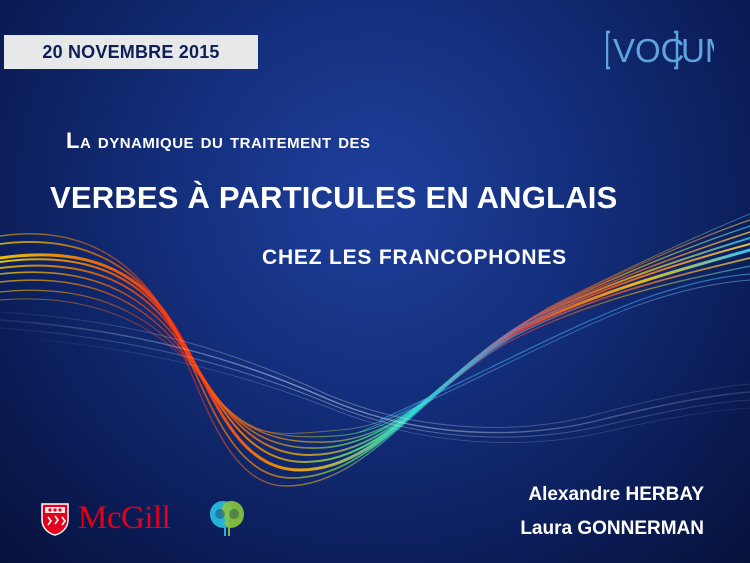  What do you see at coordinates (414, 257) in the screenshot?
I see `title-line-3: CHEZ LES FRANCOPHONES` at bounding box center [414, 257].